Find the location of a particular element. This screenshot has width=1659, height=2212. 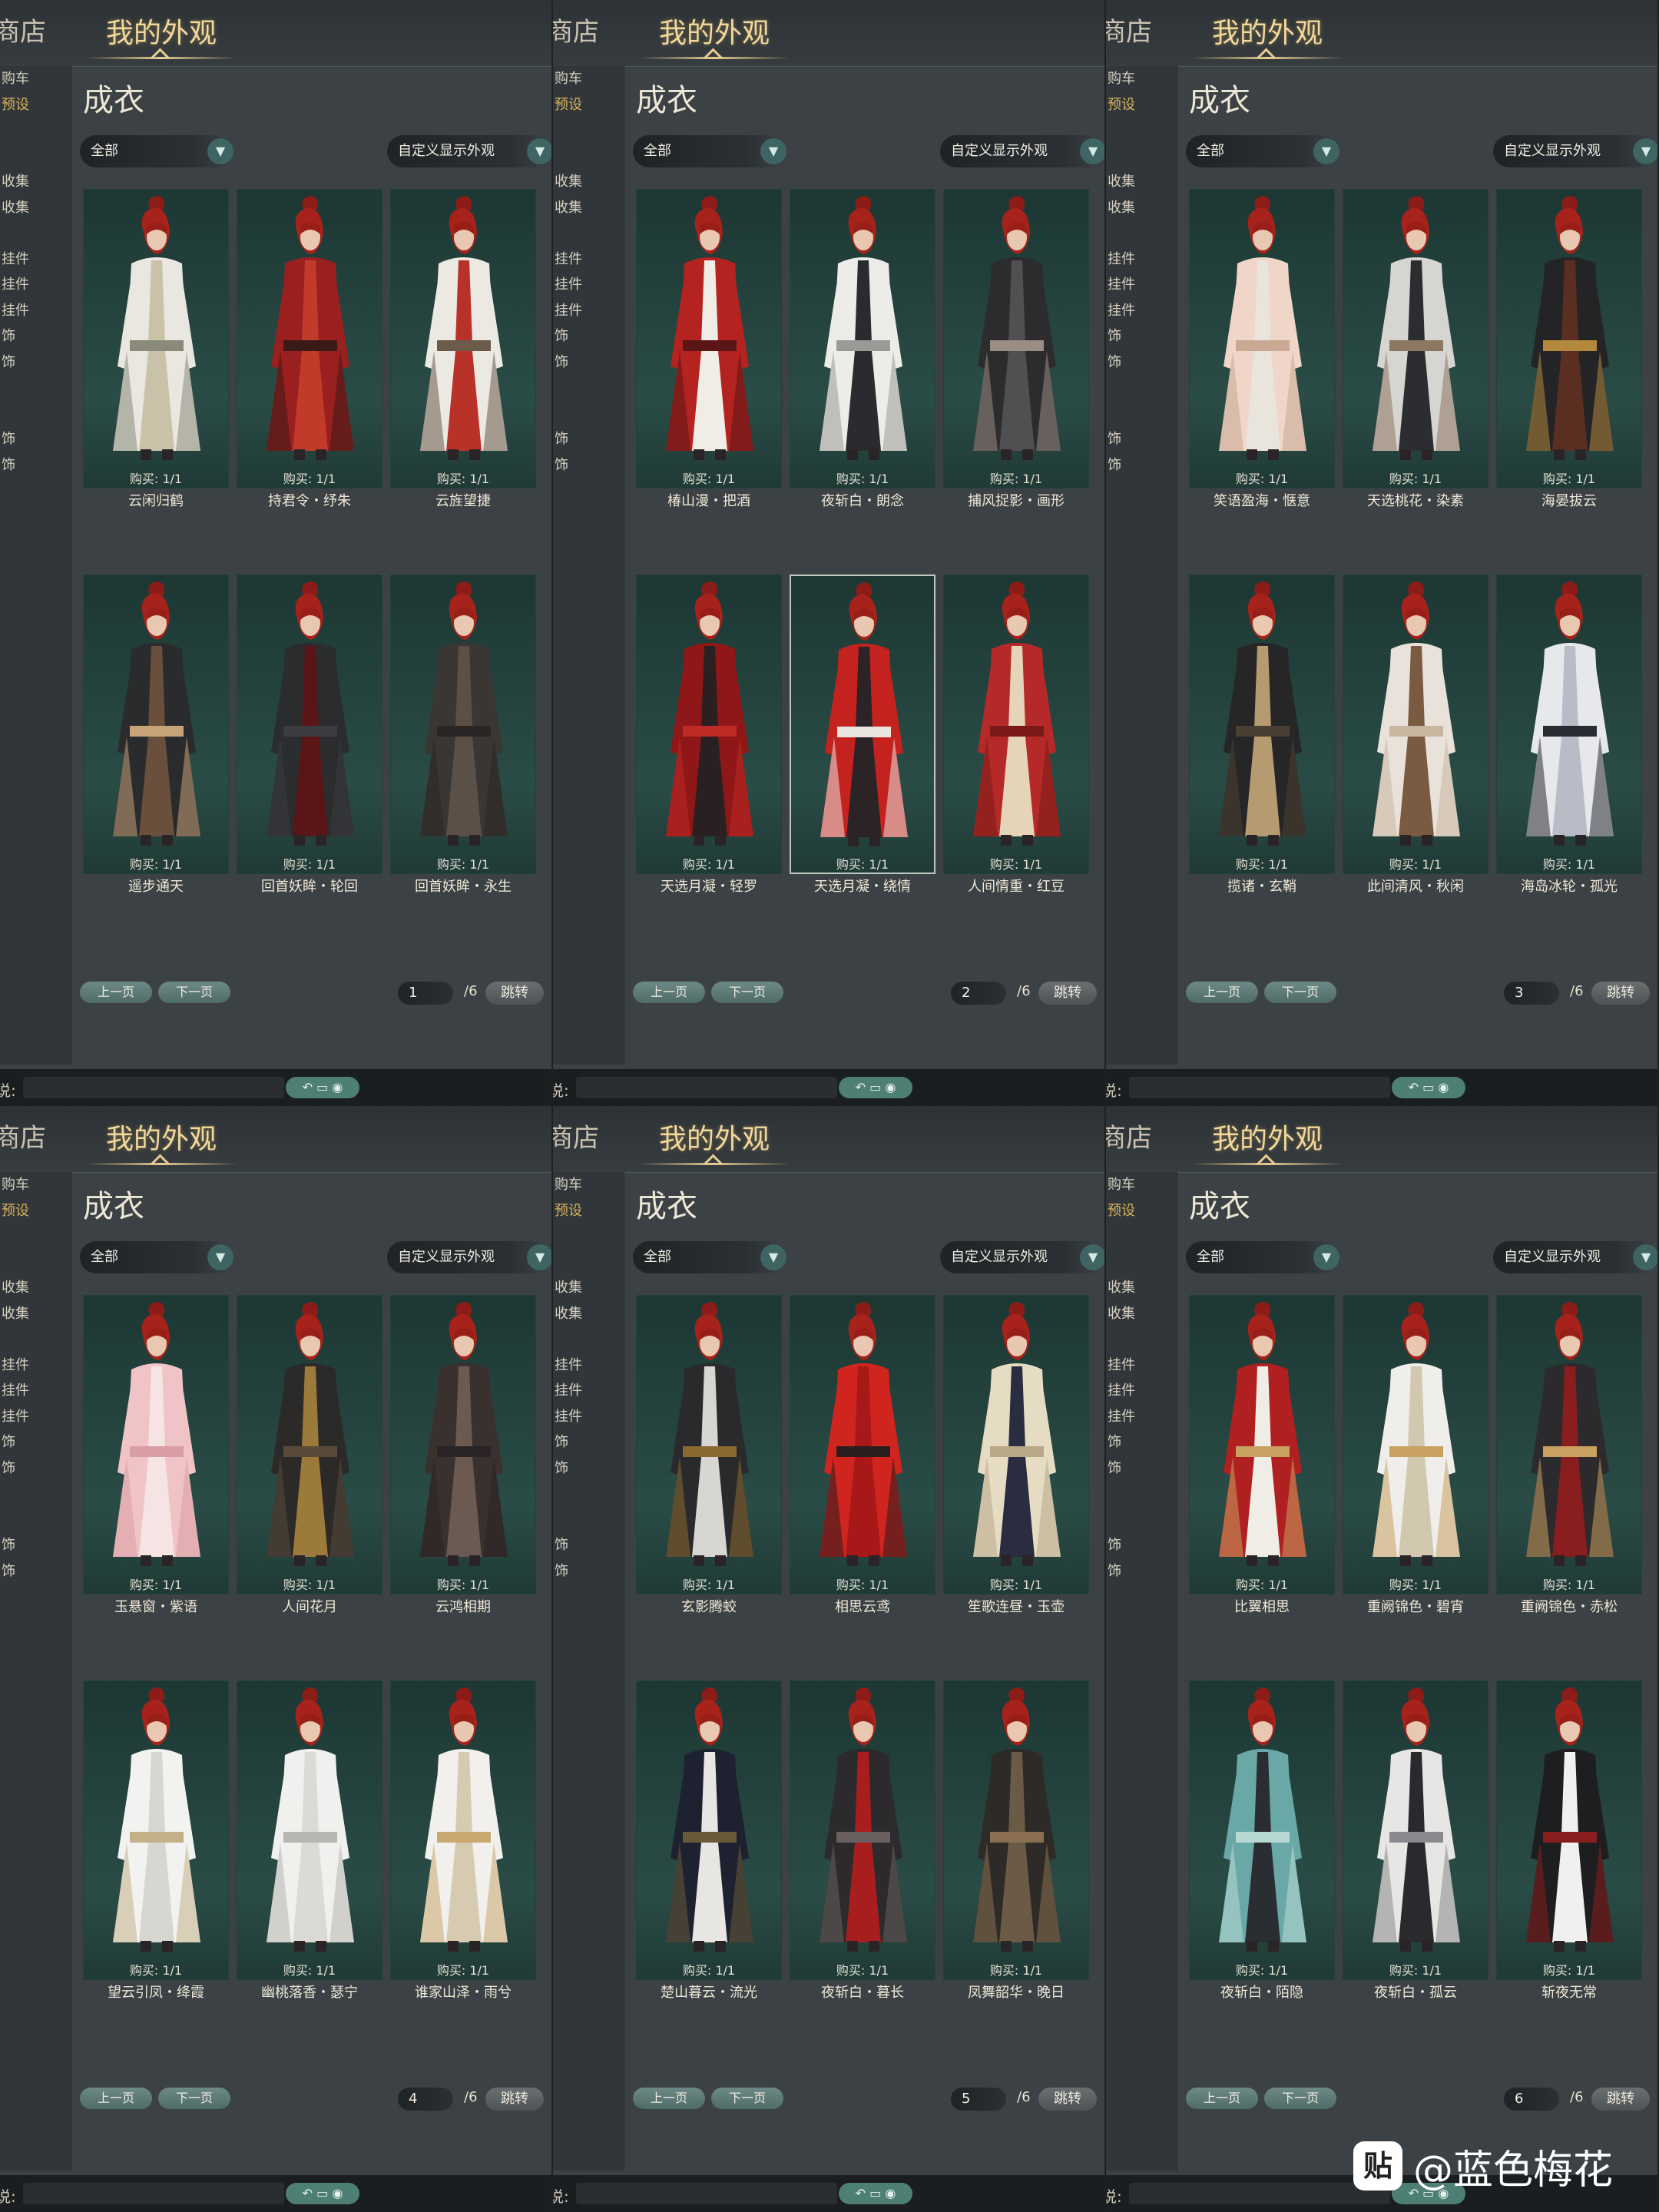

costume-card: 购买: 1/1 回首妖眸・轮回 is located at coordinates (309, 748).